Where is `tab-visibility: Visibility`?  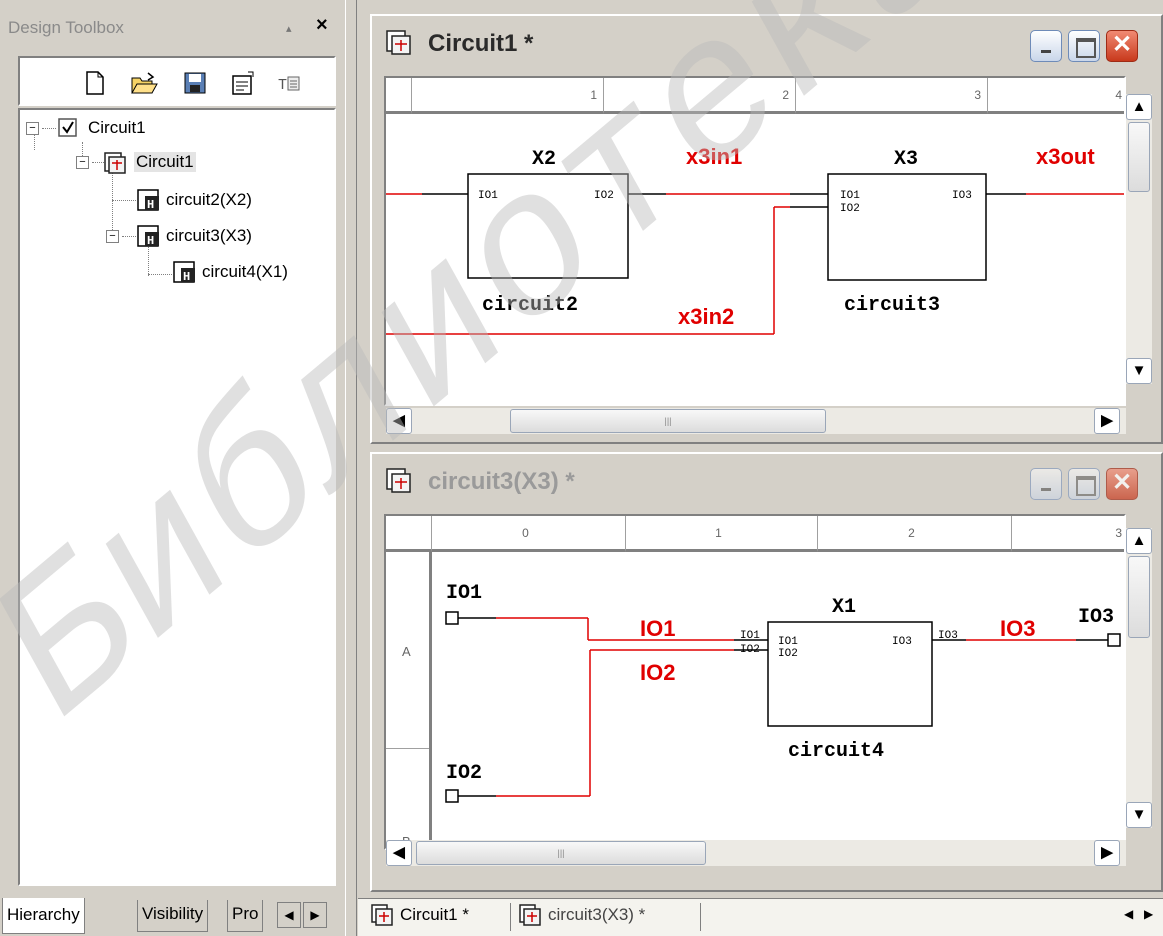
tab-visibility: Visibility is located at coordinates (173, 916).